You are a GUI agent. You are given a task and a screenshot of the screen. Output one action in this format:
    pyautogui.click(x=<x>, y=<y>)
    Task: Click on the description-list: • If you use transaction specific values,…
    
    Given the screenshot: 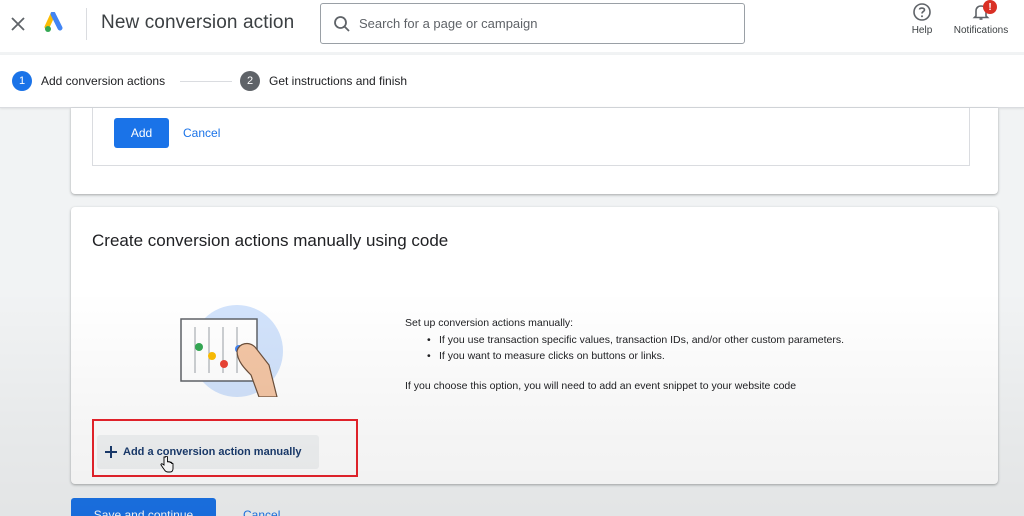 What is the action you would take?
    pyautogui.click(x=696, y=348)
    